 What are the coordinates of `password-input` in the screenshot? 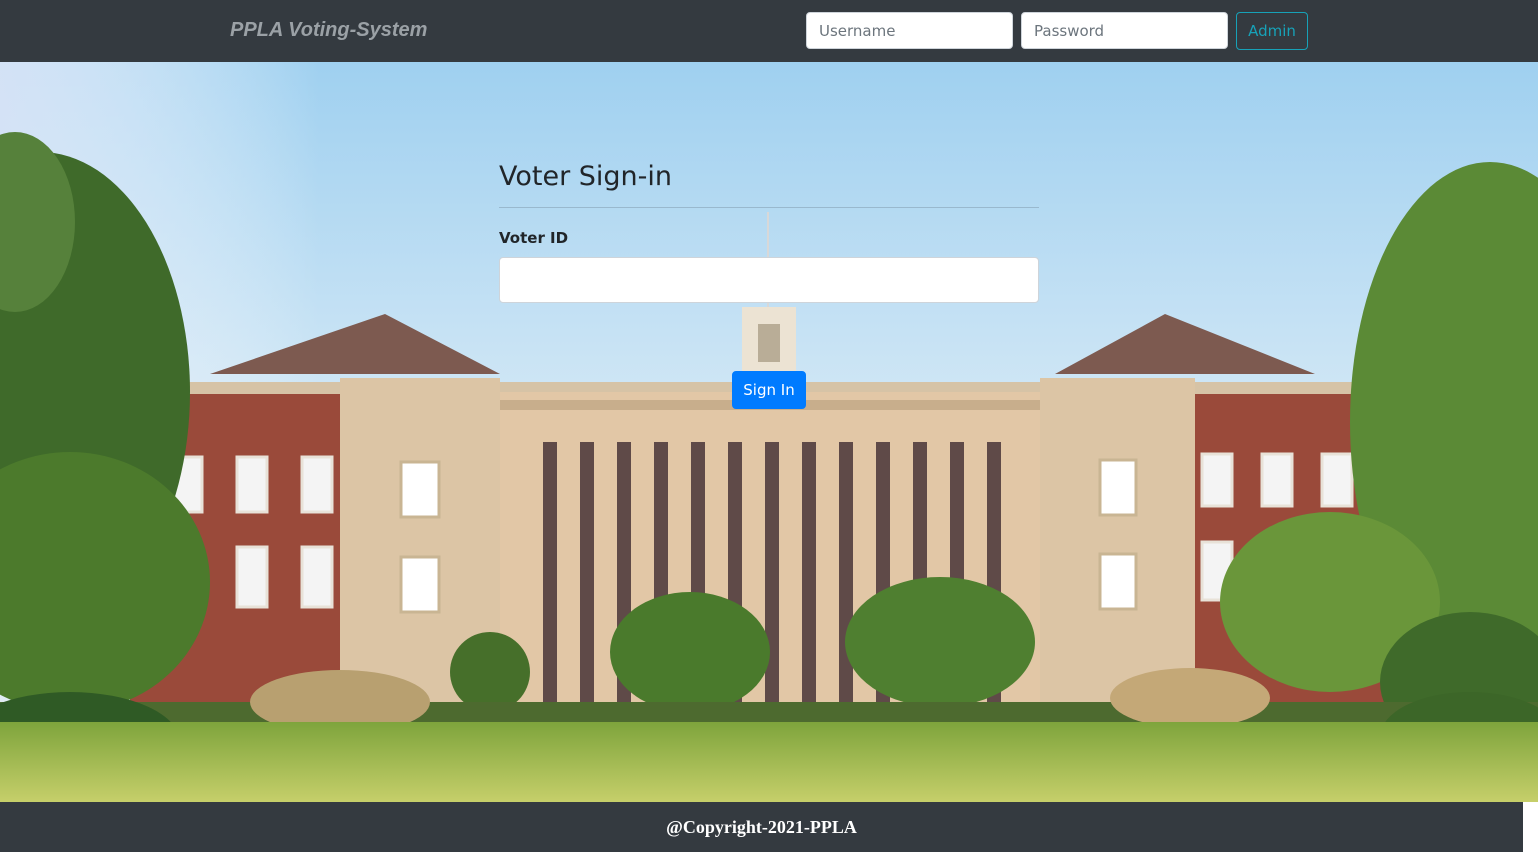 It's located at (1124, 30).